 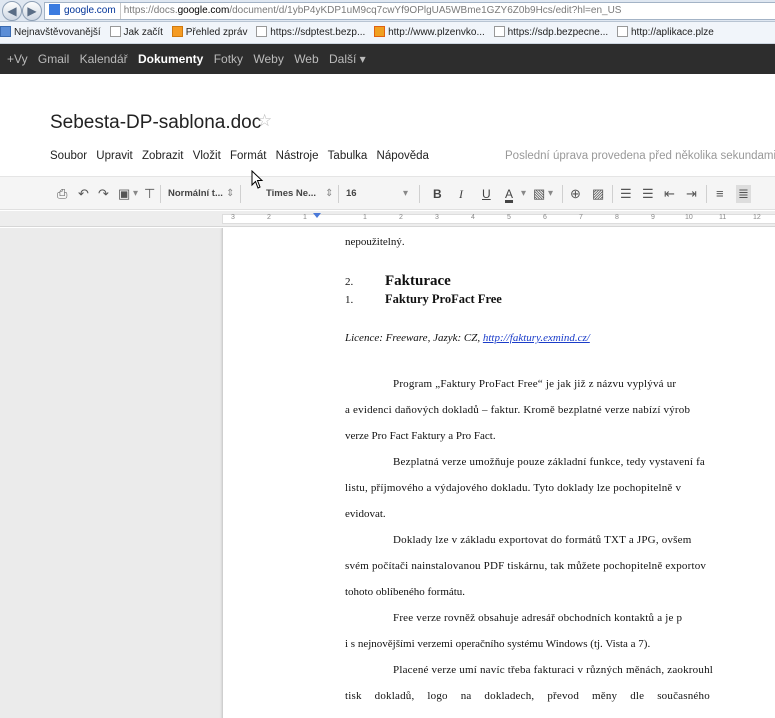 I want to click on ruler-number: 10, so click(x=689, y=217).